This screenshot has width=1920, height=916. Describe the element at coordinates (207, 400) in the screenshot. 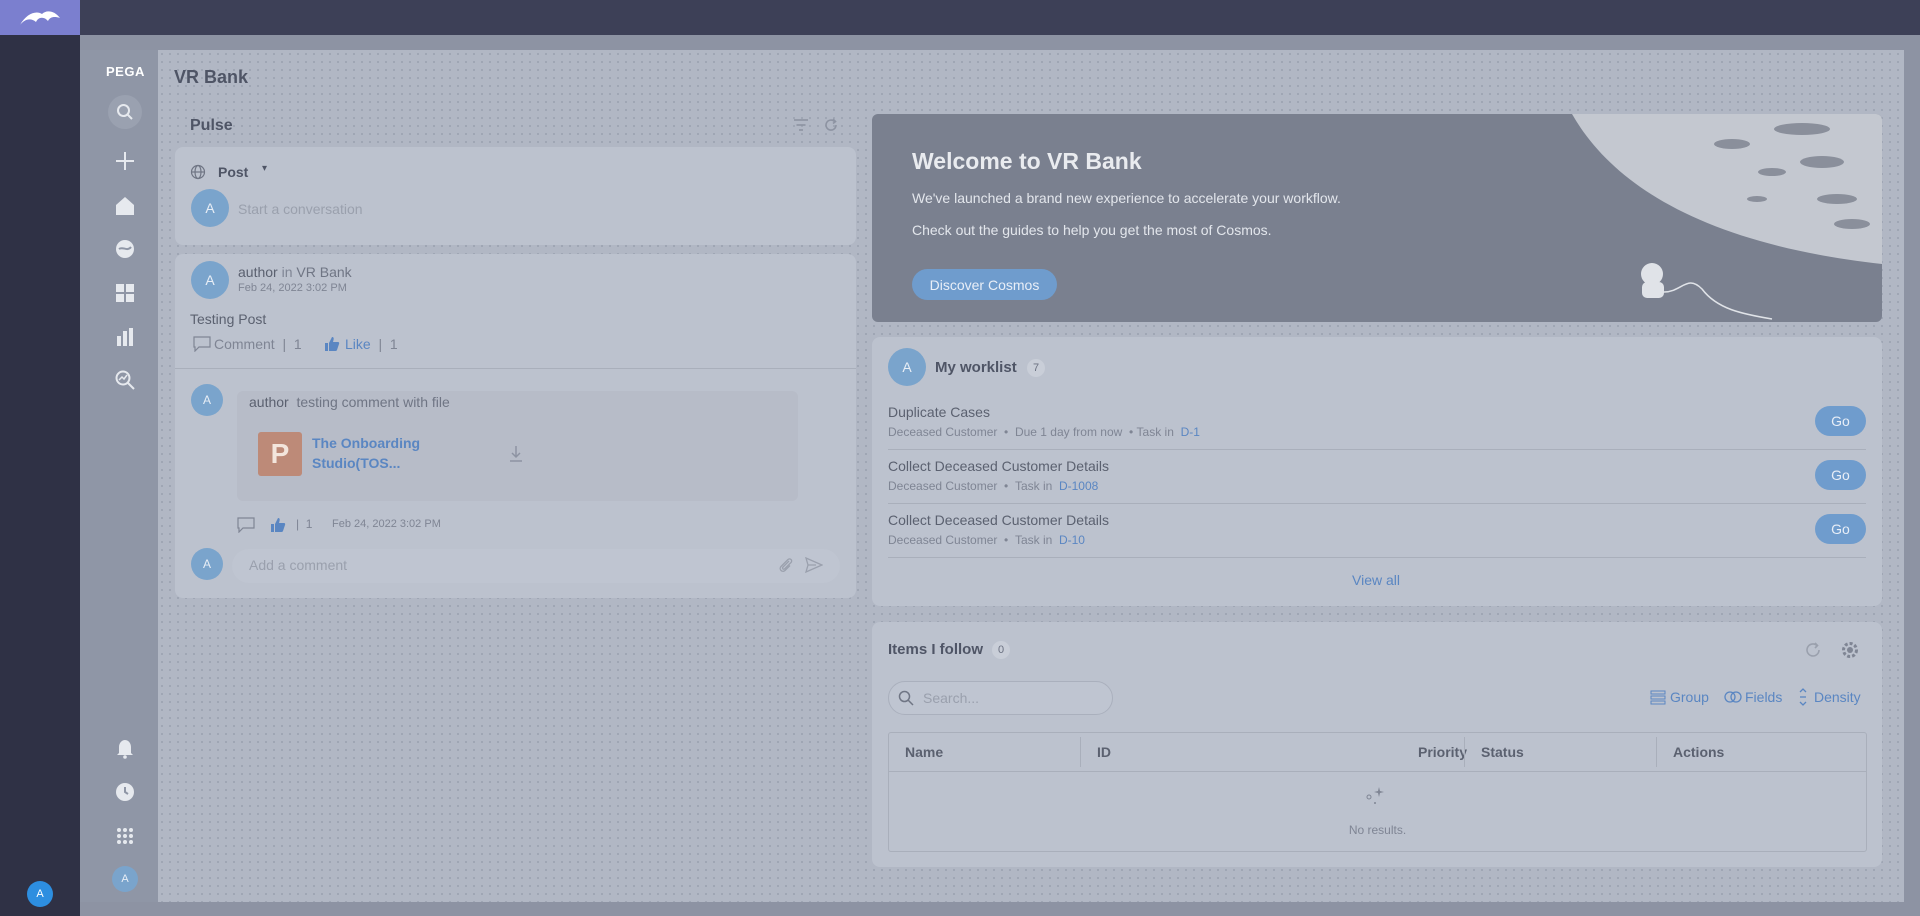

I see `comment-author-avatar: A` at that location.